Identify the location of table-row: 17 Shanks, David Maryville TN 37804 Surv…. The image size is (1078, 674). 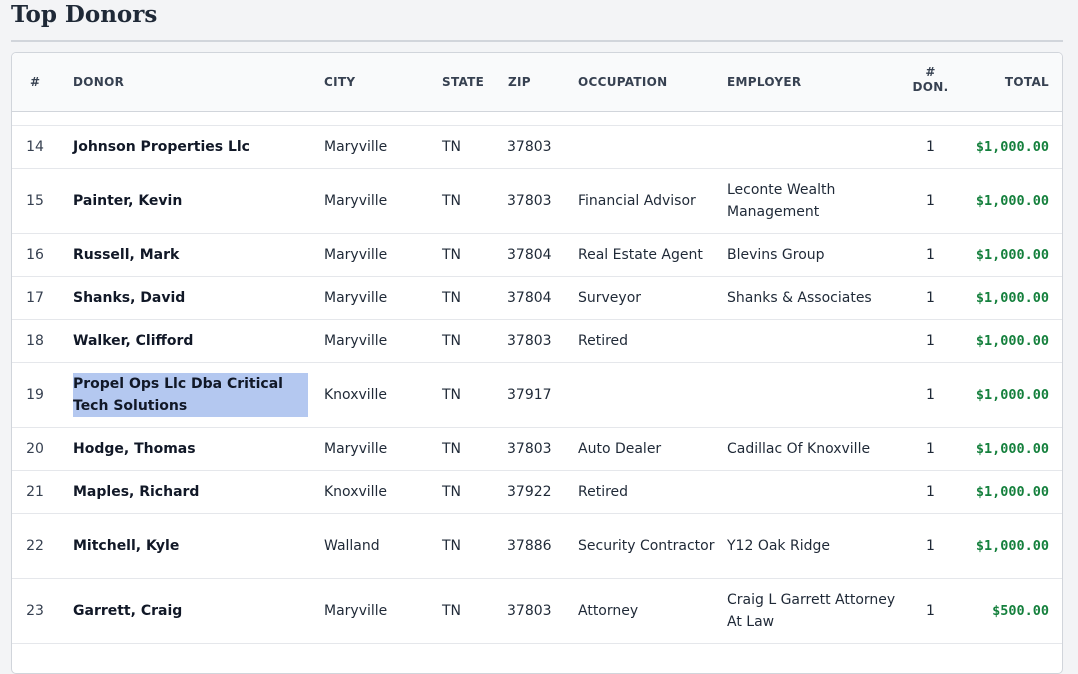
(537, 298).